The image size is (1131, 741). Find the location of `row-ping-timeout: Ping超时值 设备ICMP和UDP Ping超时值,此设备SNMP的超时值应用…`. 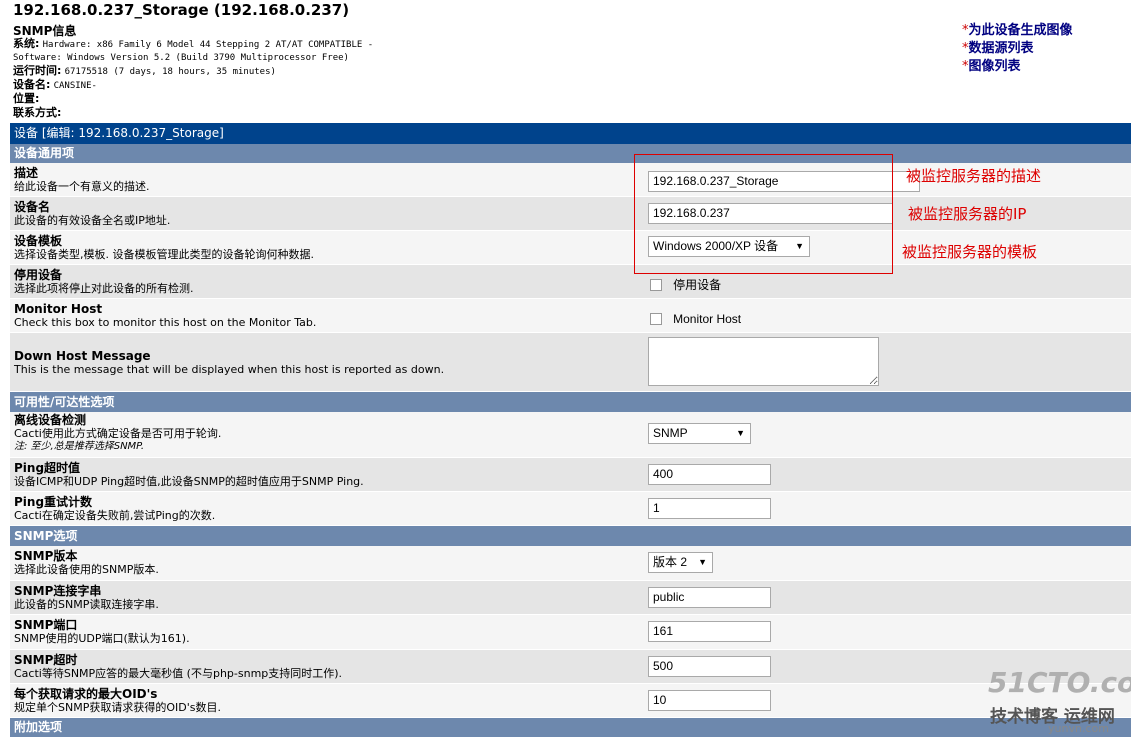

row-ping-timeout: Ping超时值 设备ICMP和UDP Ping超时值,此设备SNMP的超时值应用… is located at coordinates (570, 475).